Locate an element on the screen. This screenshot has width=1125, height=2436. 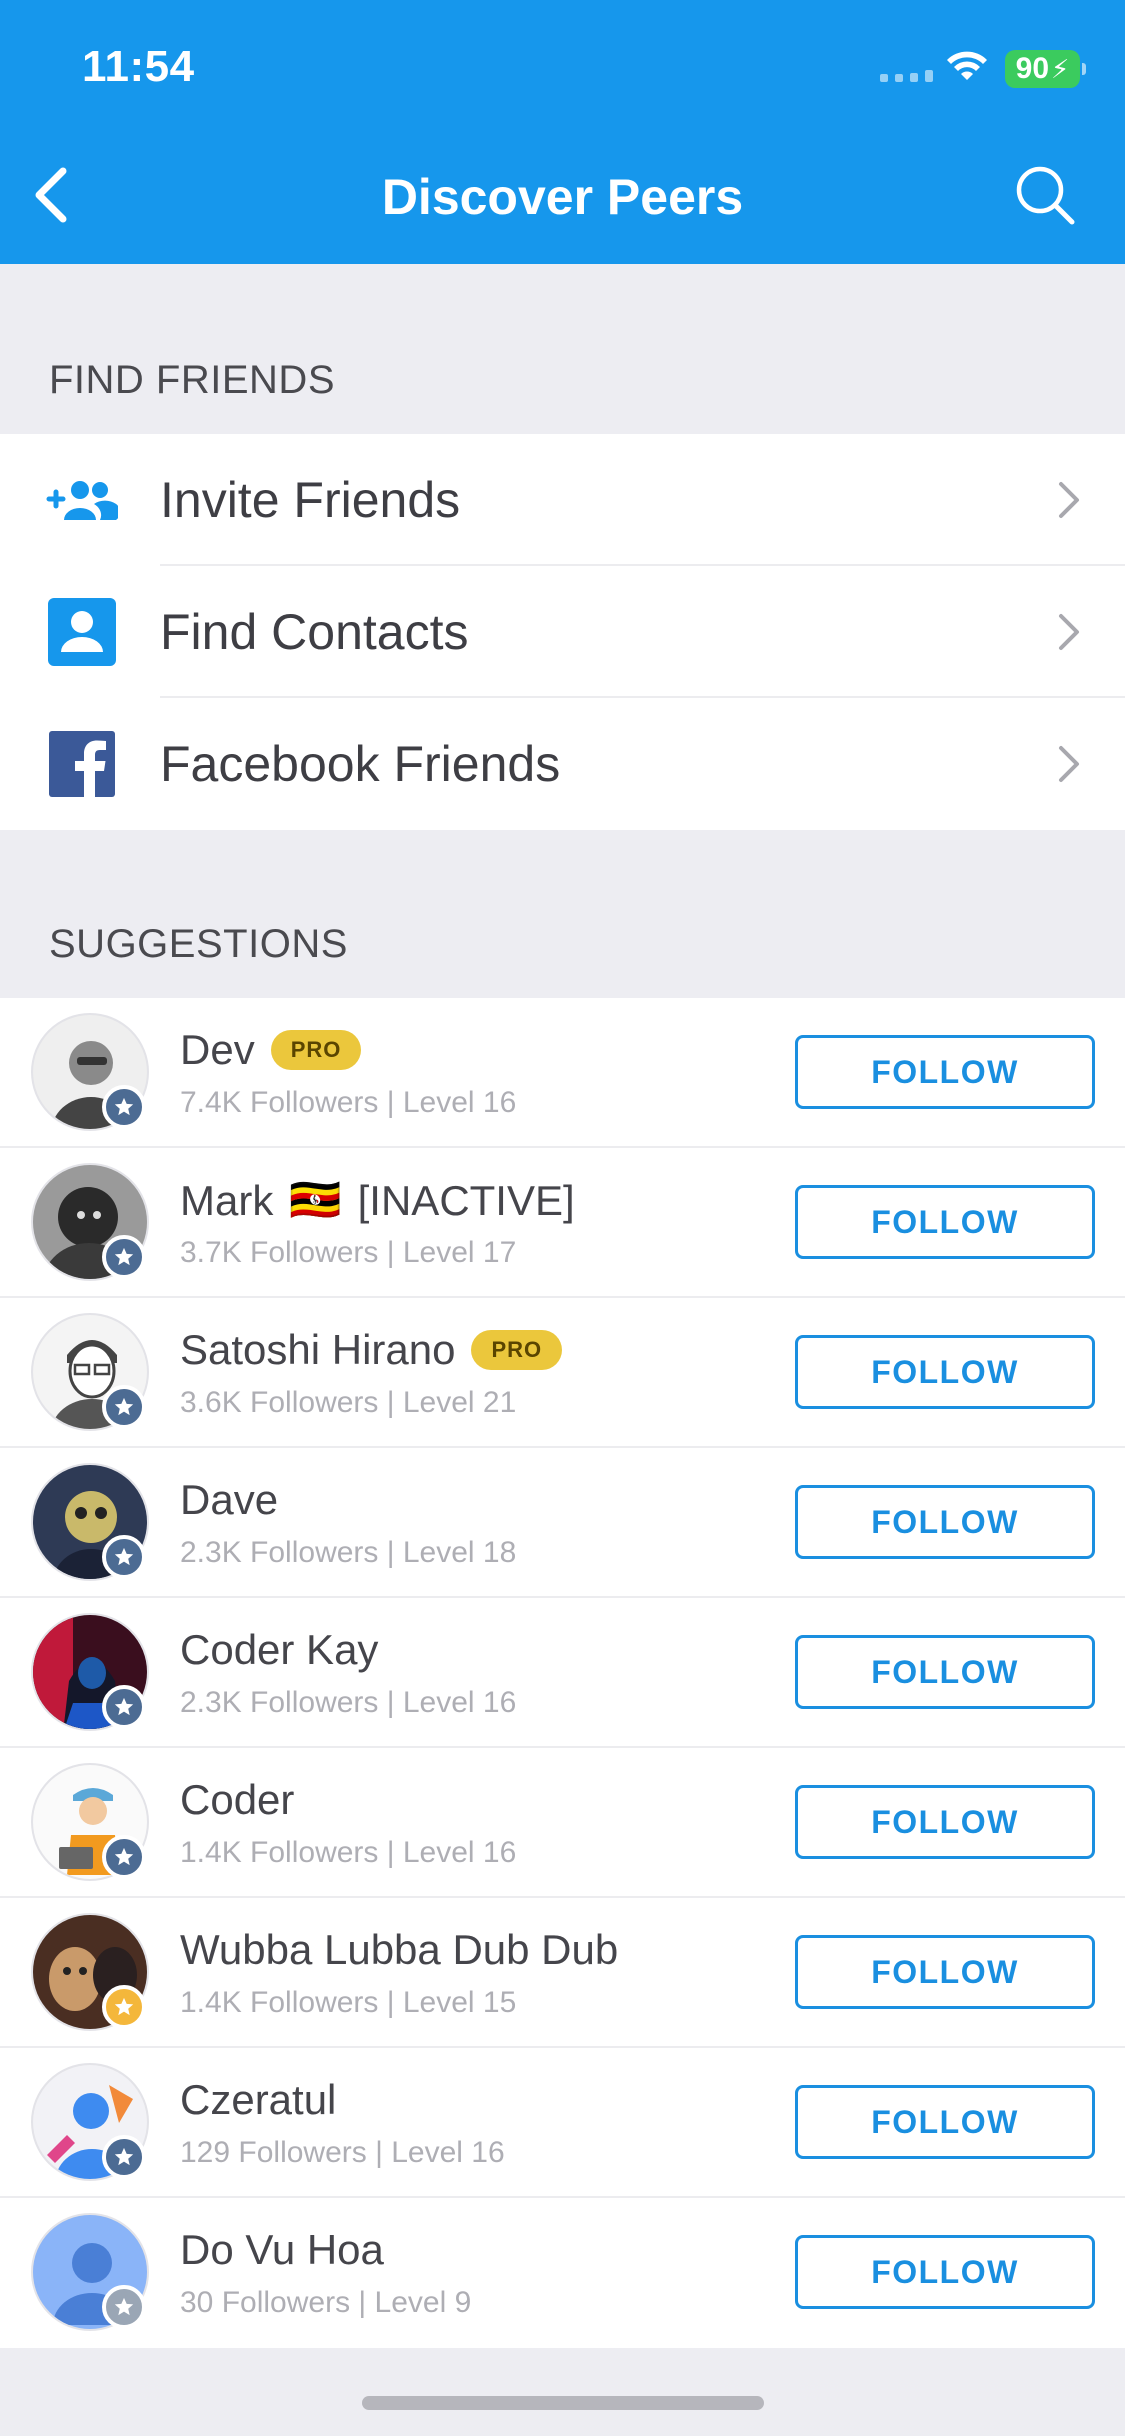
user-name-text: Wubba Lubba Dub Dub is located at coordinates (399, 1949).